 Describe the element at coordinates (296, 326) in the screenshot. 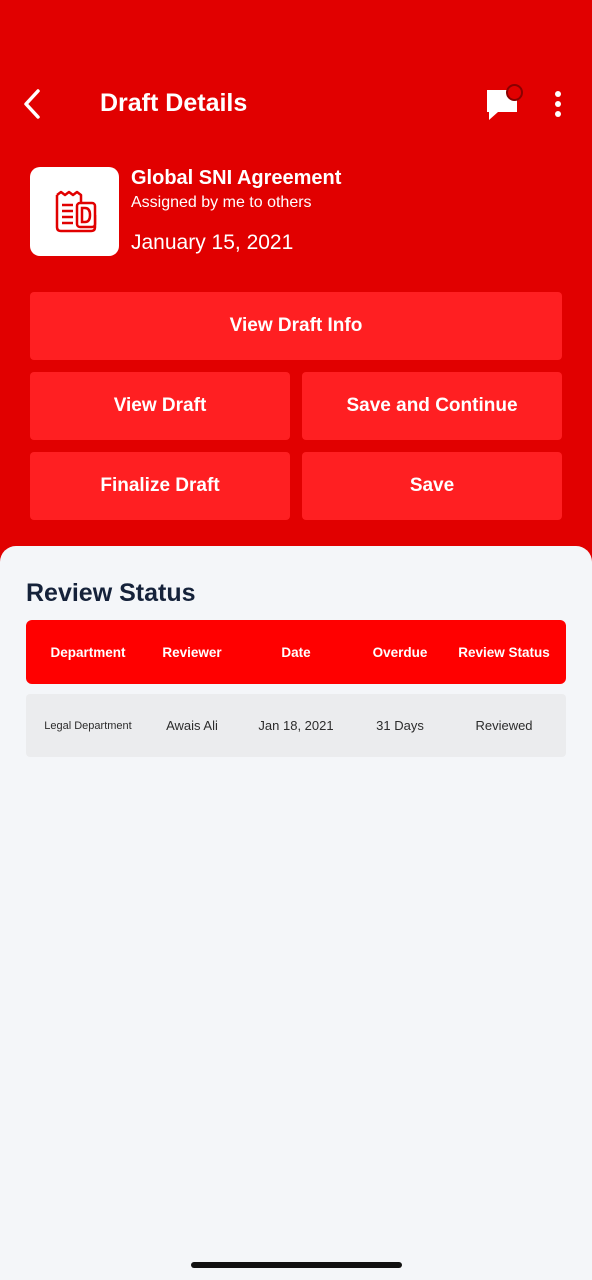

I see `view-draft-info-button: View Draft Info` at that location.